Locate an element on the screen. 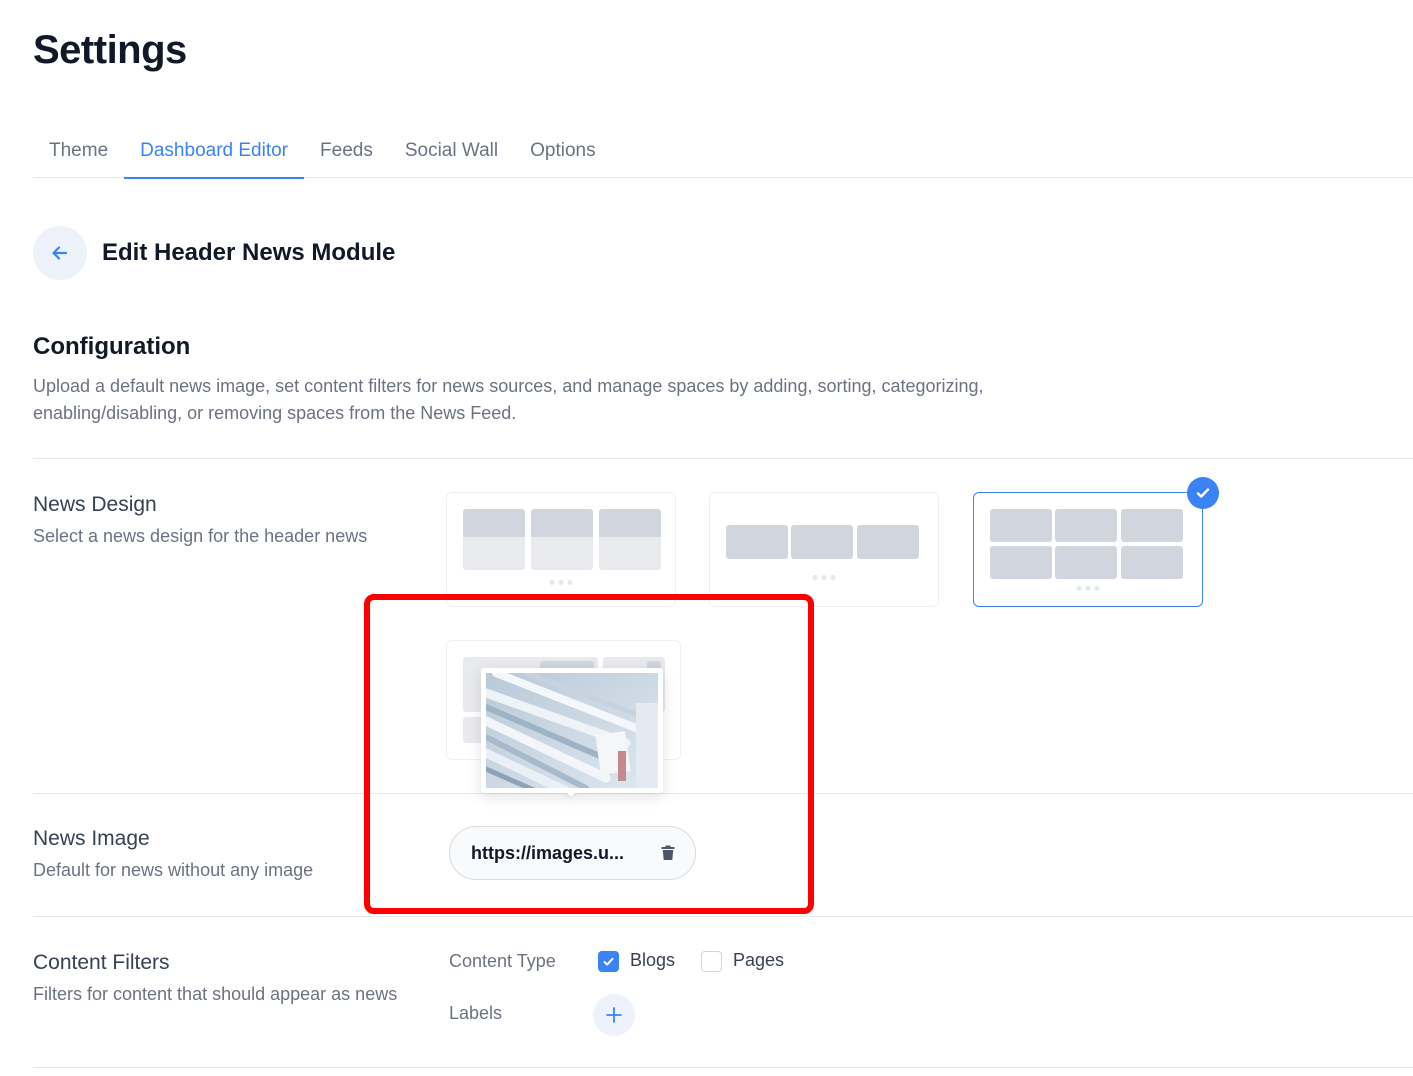 The height and width of the screenshot is (1076, 1413). delete-image-button is located at coordinates (668, 853).